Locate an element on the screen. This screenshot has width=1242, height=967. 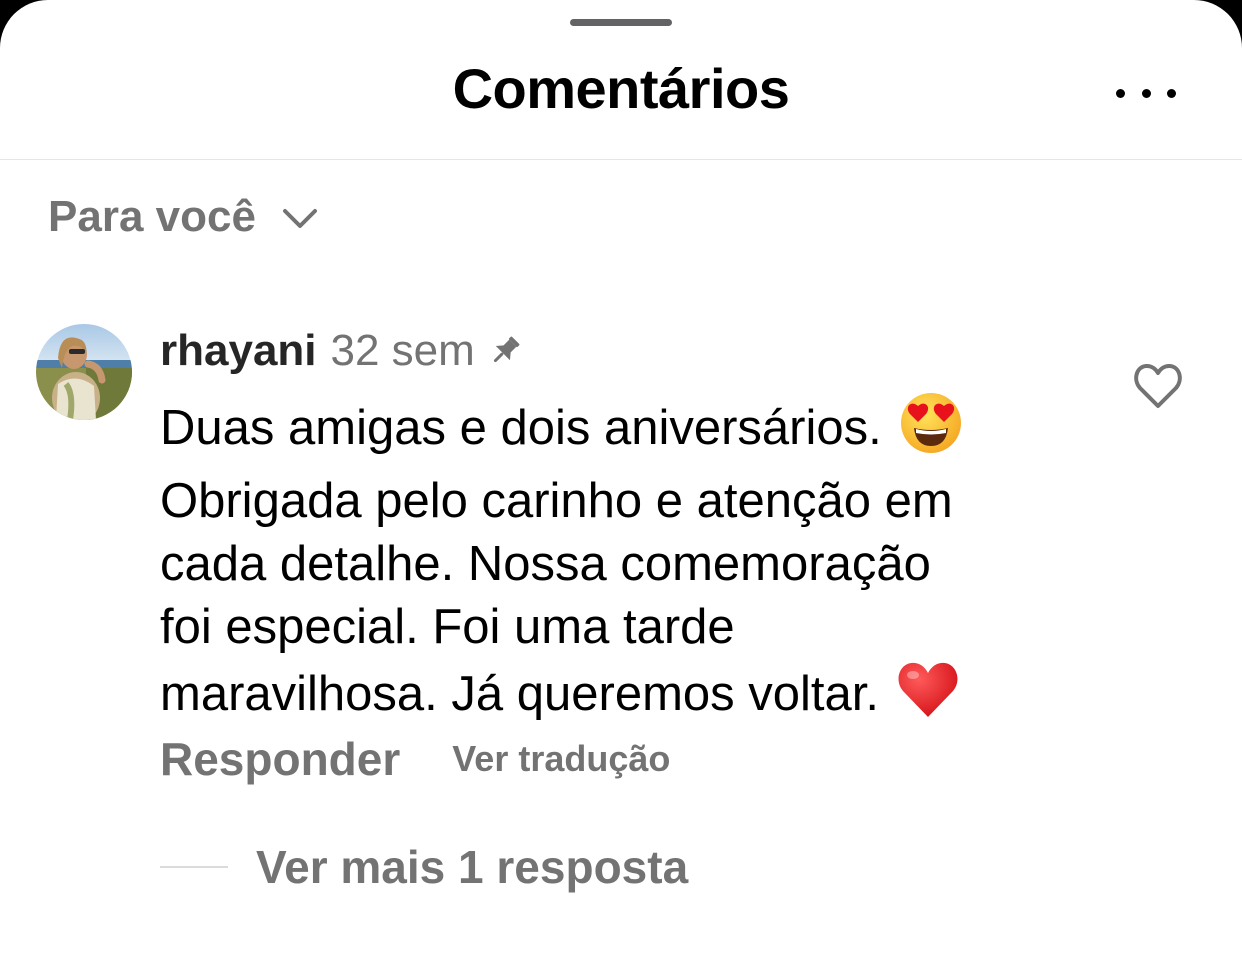
more-options-button is located at coordinates (1146, 93).